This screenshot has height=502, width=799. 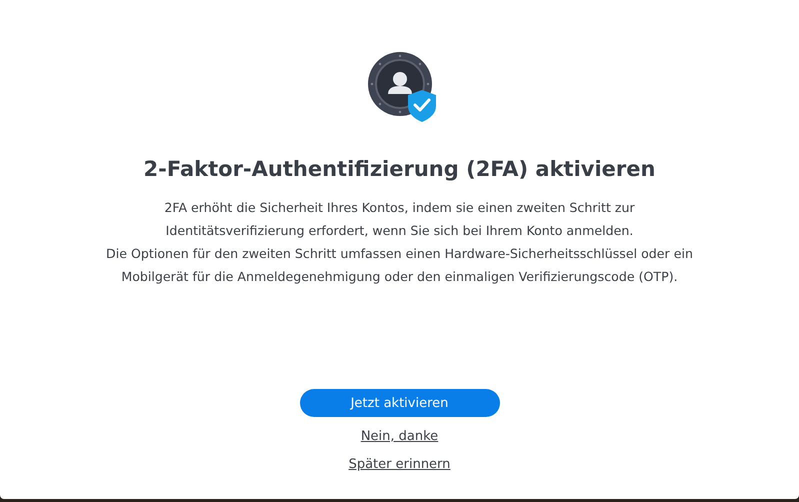 What do you see at coordinates (399, 437) in the screenshot?
I see `link: Nein, danke` at bounding box center [399, 437].